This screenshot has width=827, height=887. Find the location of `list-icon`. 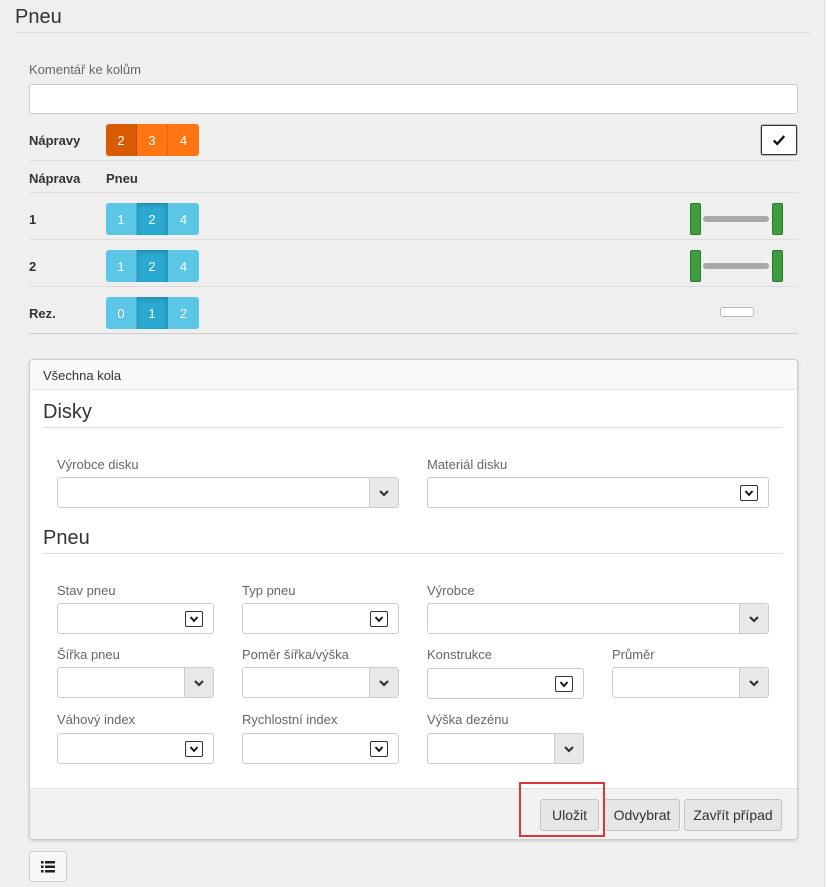

list-icon is located at coordinates (48, 866).